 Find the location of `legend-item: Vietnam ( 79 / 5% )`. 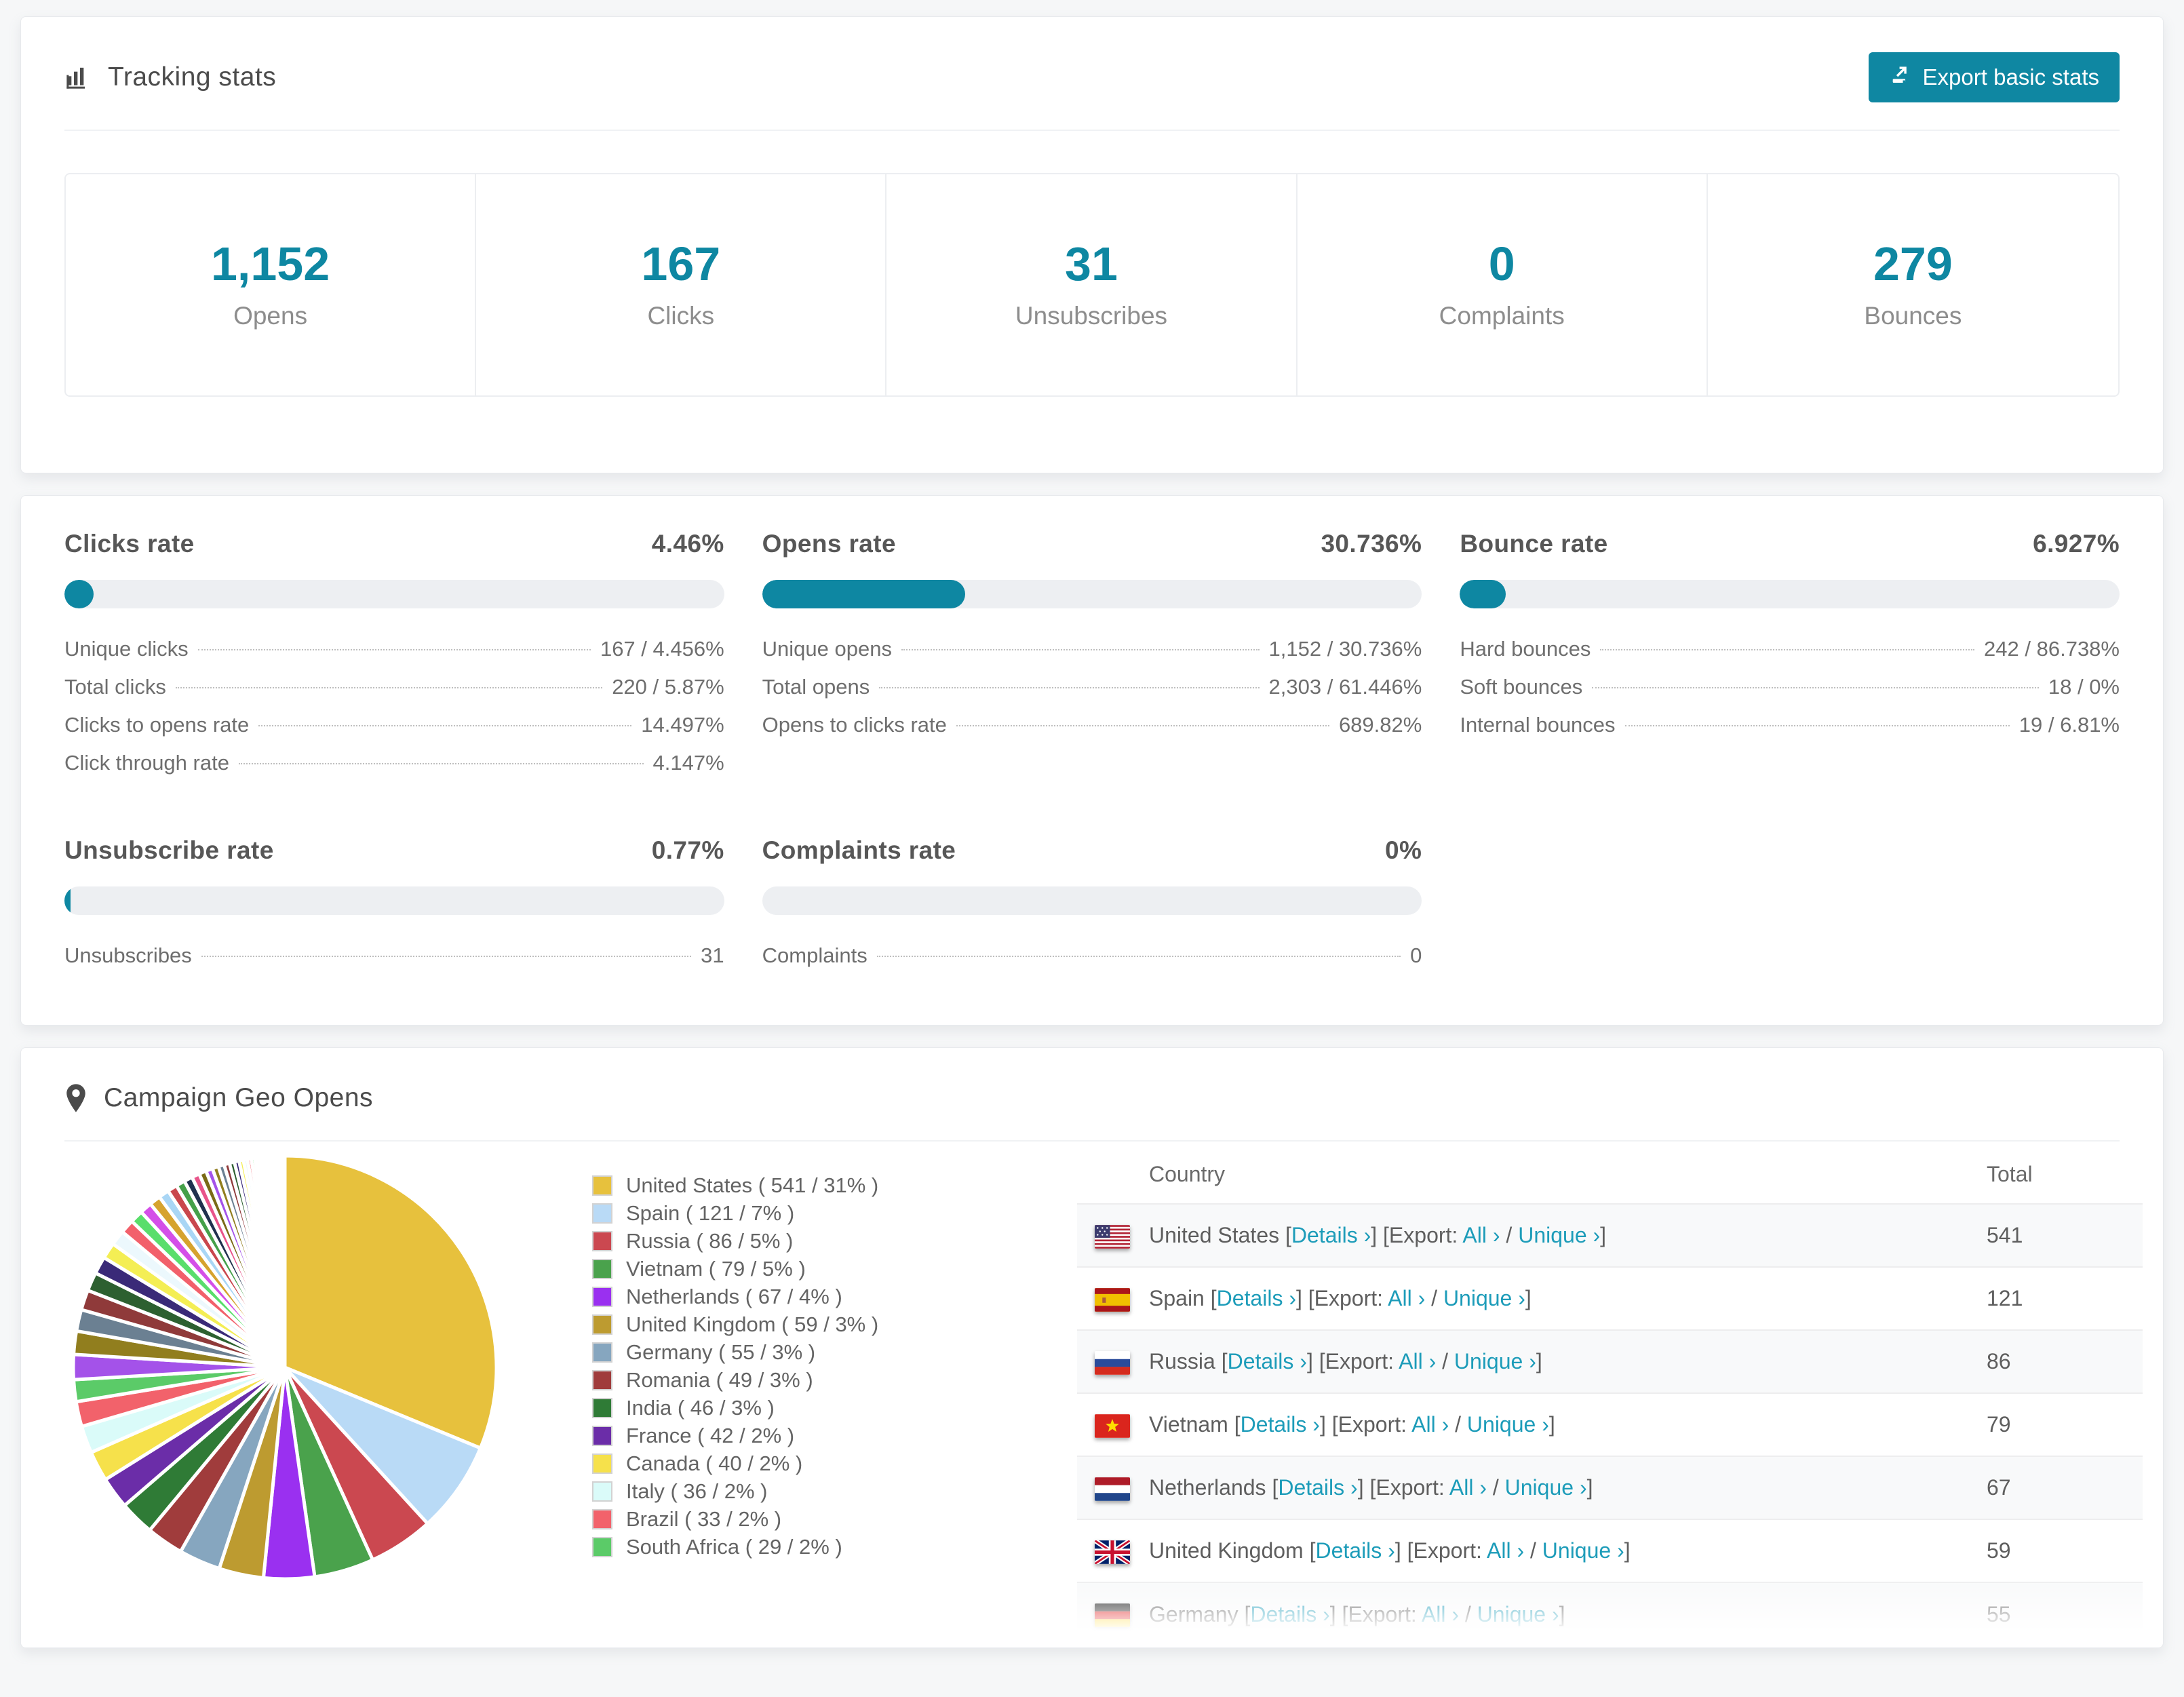

legend-item: Vietnam ( 79 / 5% ) is located at coordinates (763, 1269).